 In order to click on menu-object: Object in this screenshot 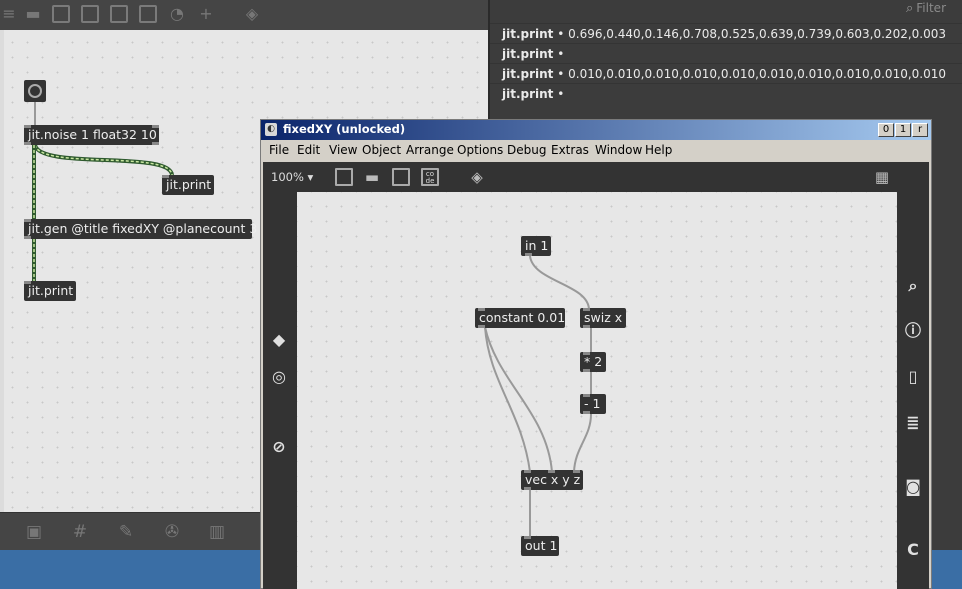, I will do `click(381, 150)`.